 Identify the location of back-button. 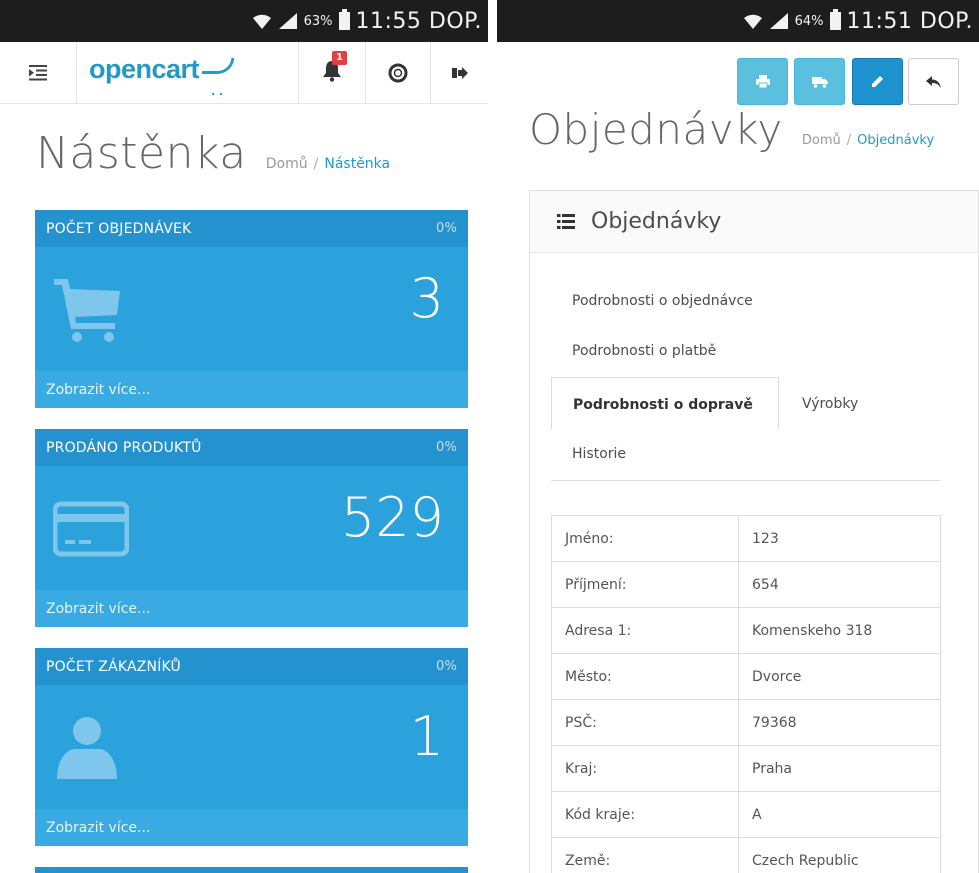
(933, 81).